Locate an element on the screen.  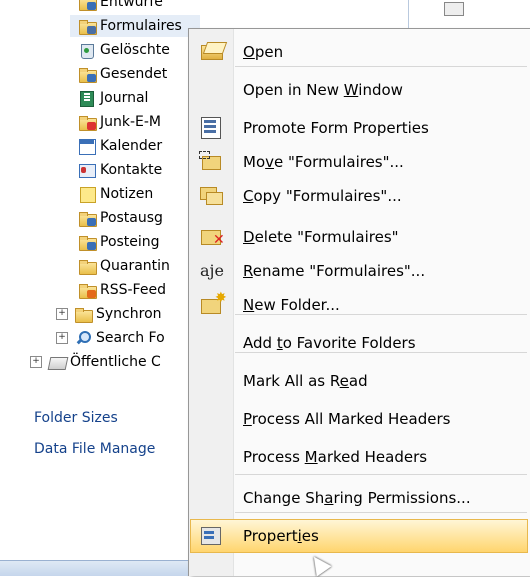
folder-item: Kontakte is located at coordinates (120, 170).